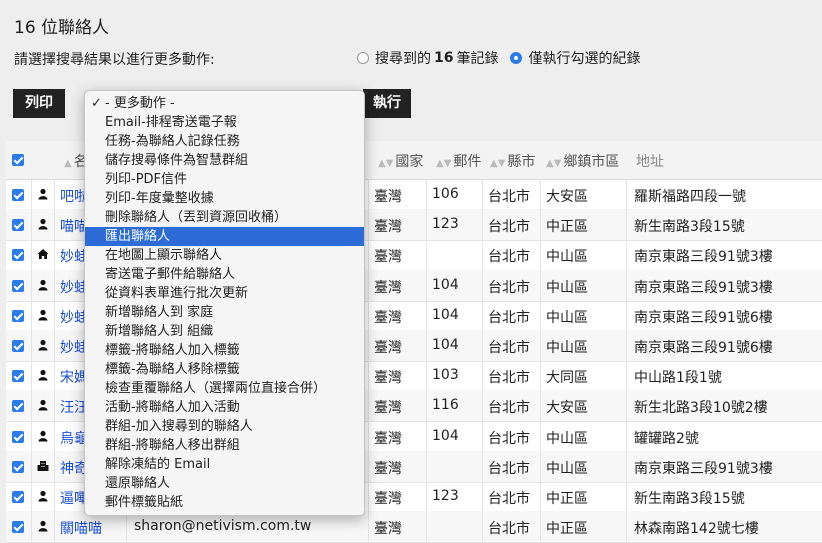 The height and width of the screenshot is (543, 822). Describe the element at coordinates (224, 407) in the screenshot. I see `menu-item: 活動-將聯絡人加入活動` at that location.